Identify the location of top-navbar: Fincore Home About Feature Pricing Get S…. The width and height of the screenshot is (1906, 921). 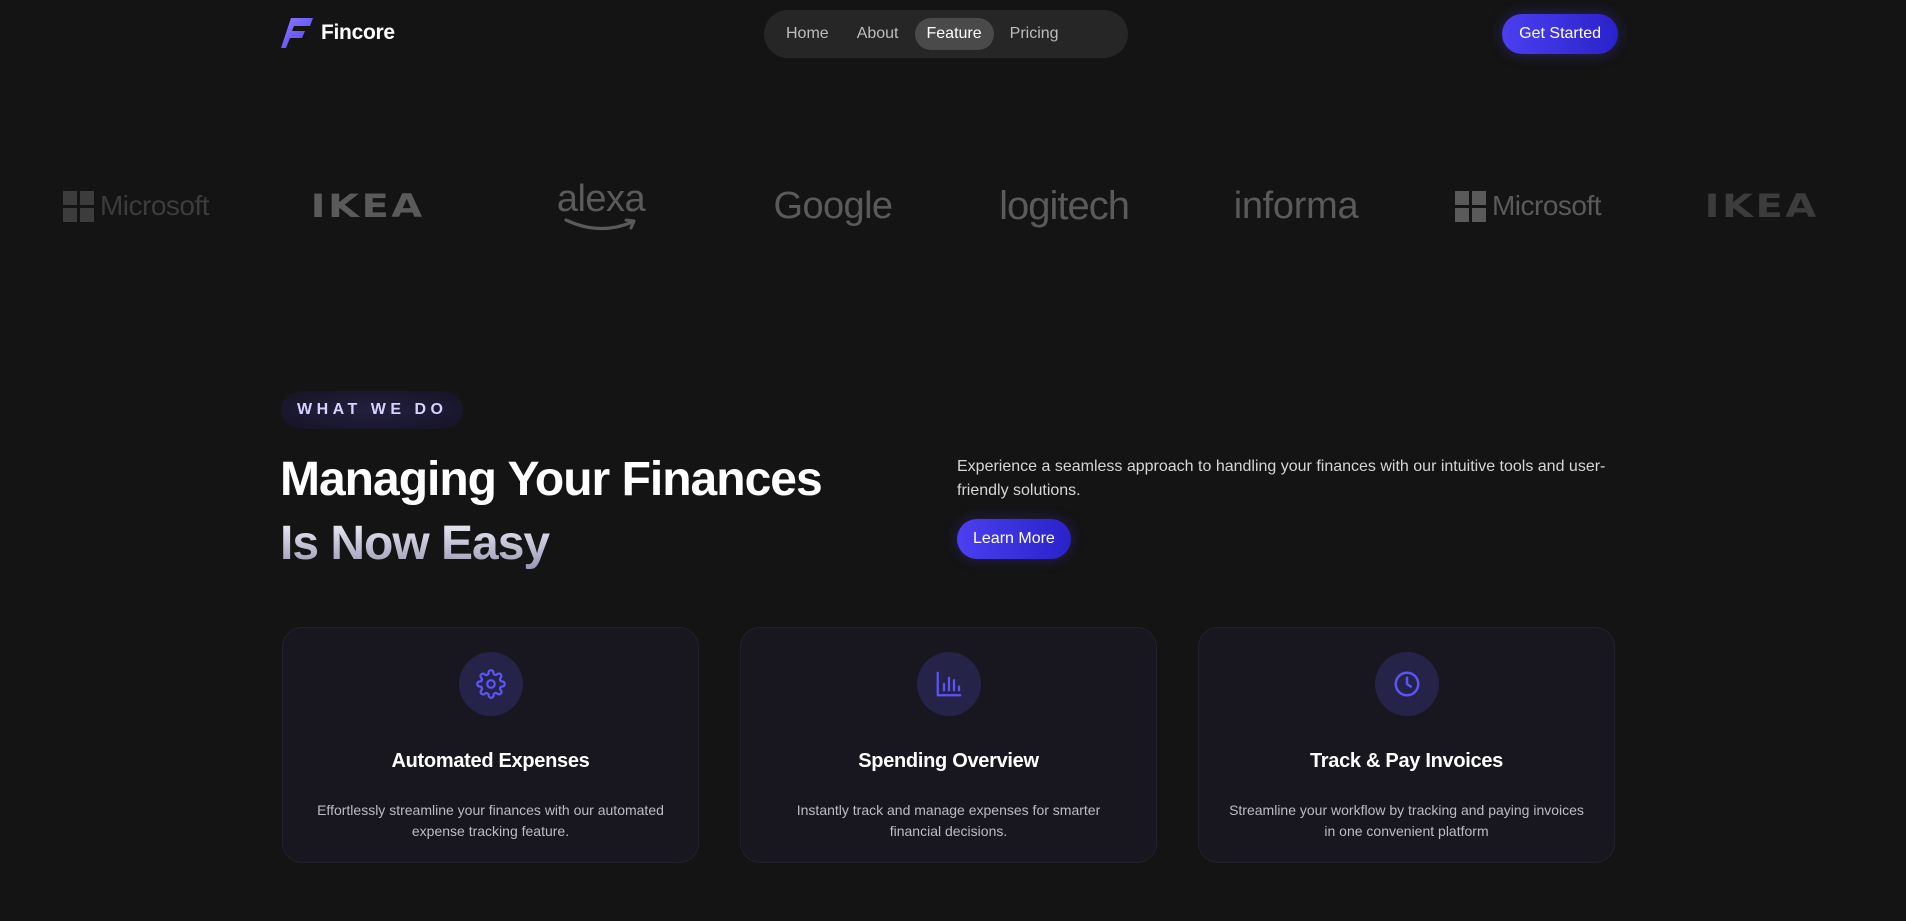
(949, 34).